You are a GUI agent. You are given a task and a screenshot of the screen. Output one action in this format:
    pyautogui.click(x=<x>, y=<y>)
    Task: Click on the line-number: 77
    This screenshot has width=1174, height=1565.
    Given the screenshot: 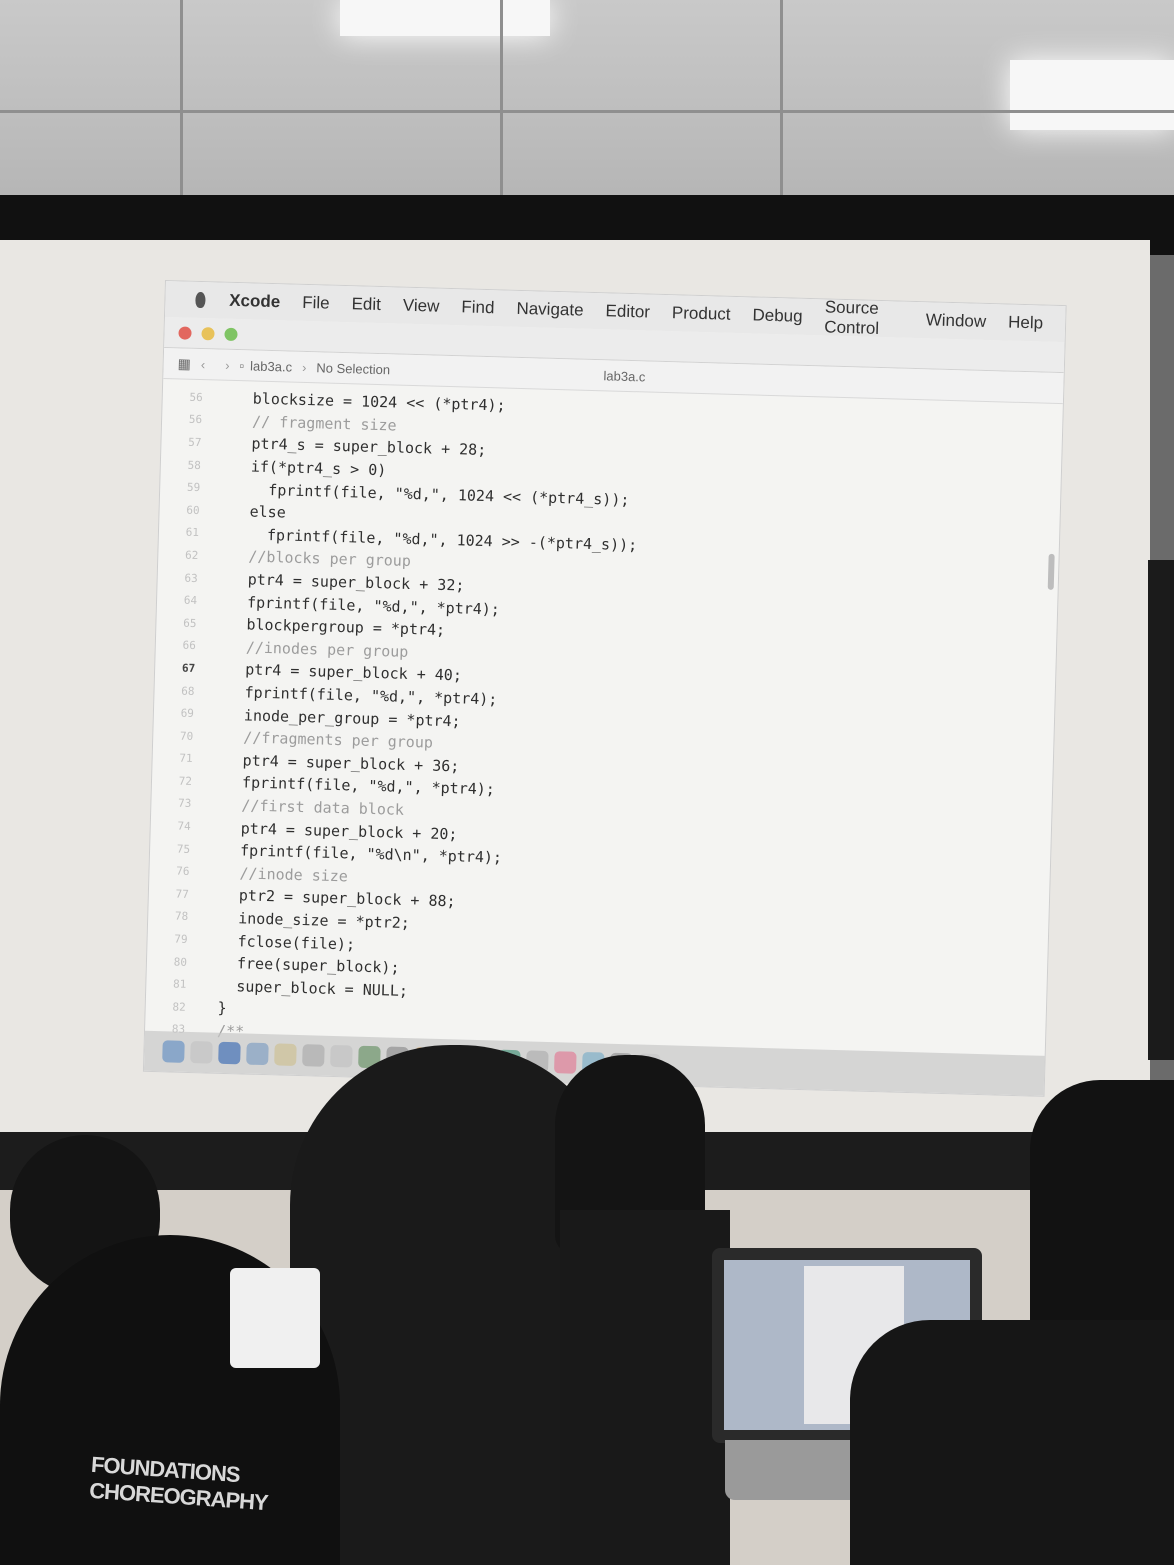 What is the action you would take?
    pyautogui.click(x=182, y=894)
    